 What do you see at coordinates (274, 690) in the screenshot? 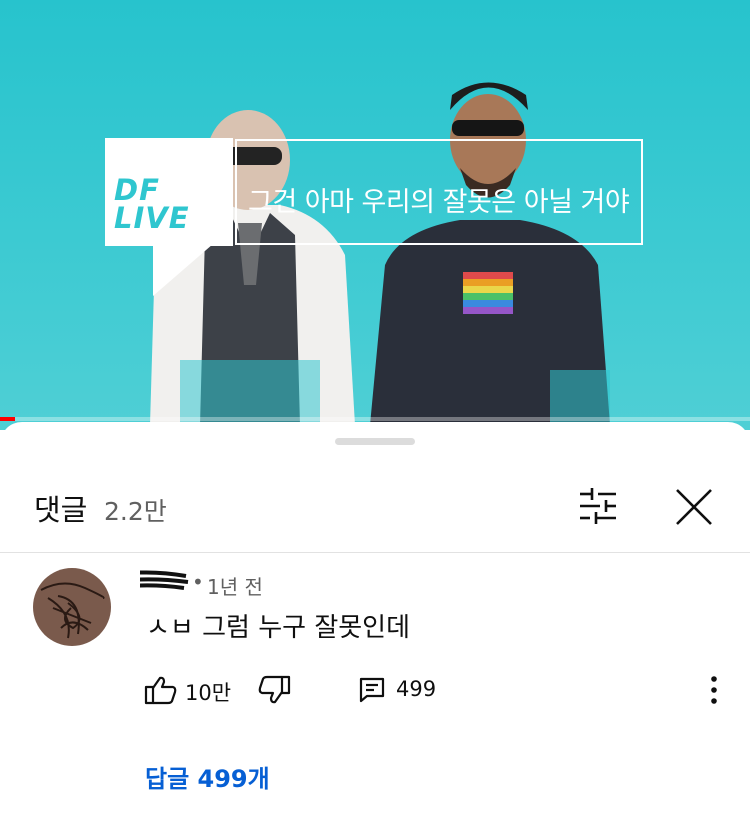
I see `thumbs-down-icon` at bounding box center [274, 690].